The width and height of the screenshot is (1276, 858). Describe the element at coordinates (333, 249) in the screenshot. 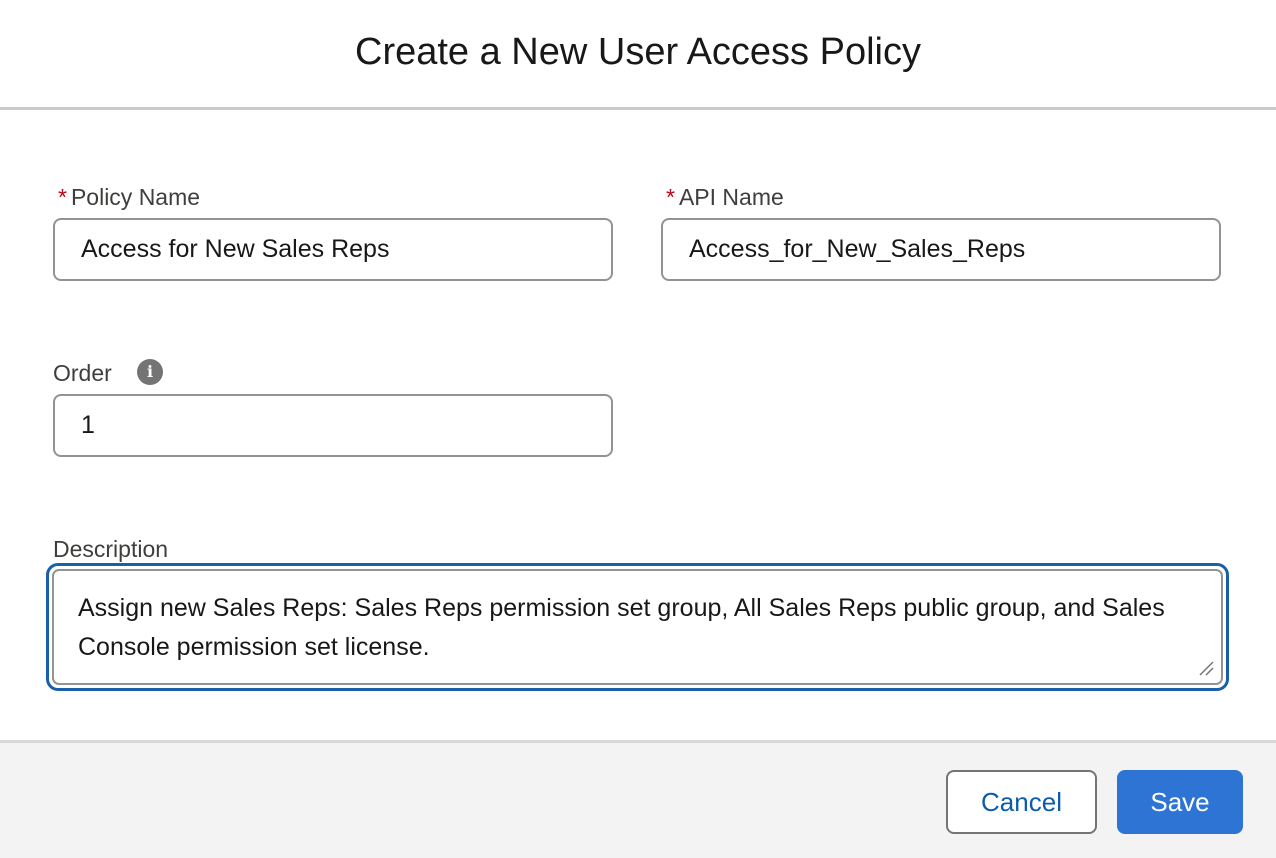

I see `policy-name-input` at that location.